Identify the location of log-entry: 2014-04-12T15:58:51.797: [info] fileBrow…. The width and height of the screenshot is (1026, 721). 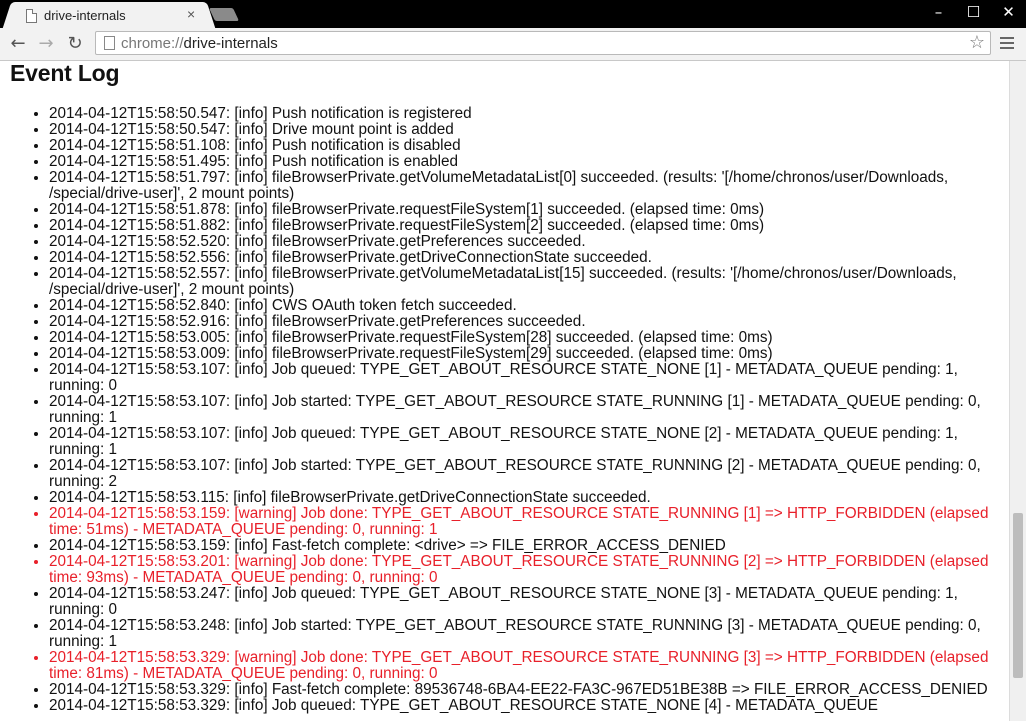
(524, 186).